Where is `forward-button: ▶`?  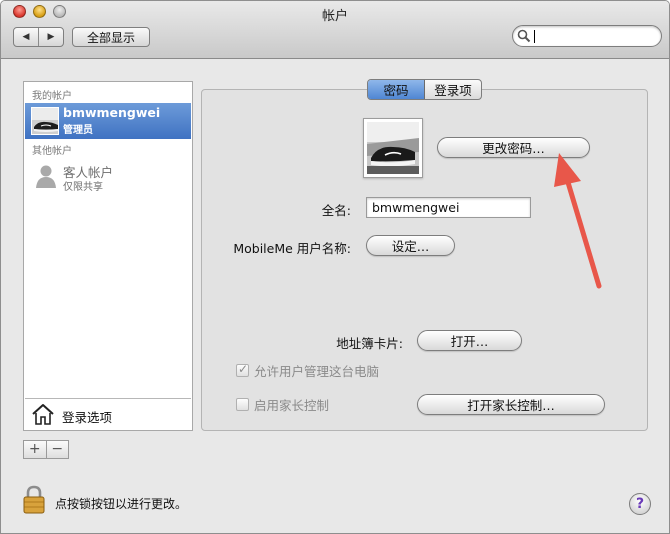 forward-button: ▶ is located at coordinates (50, 37).